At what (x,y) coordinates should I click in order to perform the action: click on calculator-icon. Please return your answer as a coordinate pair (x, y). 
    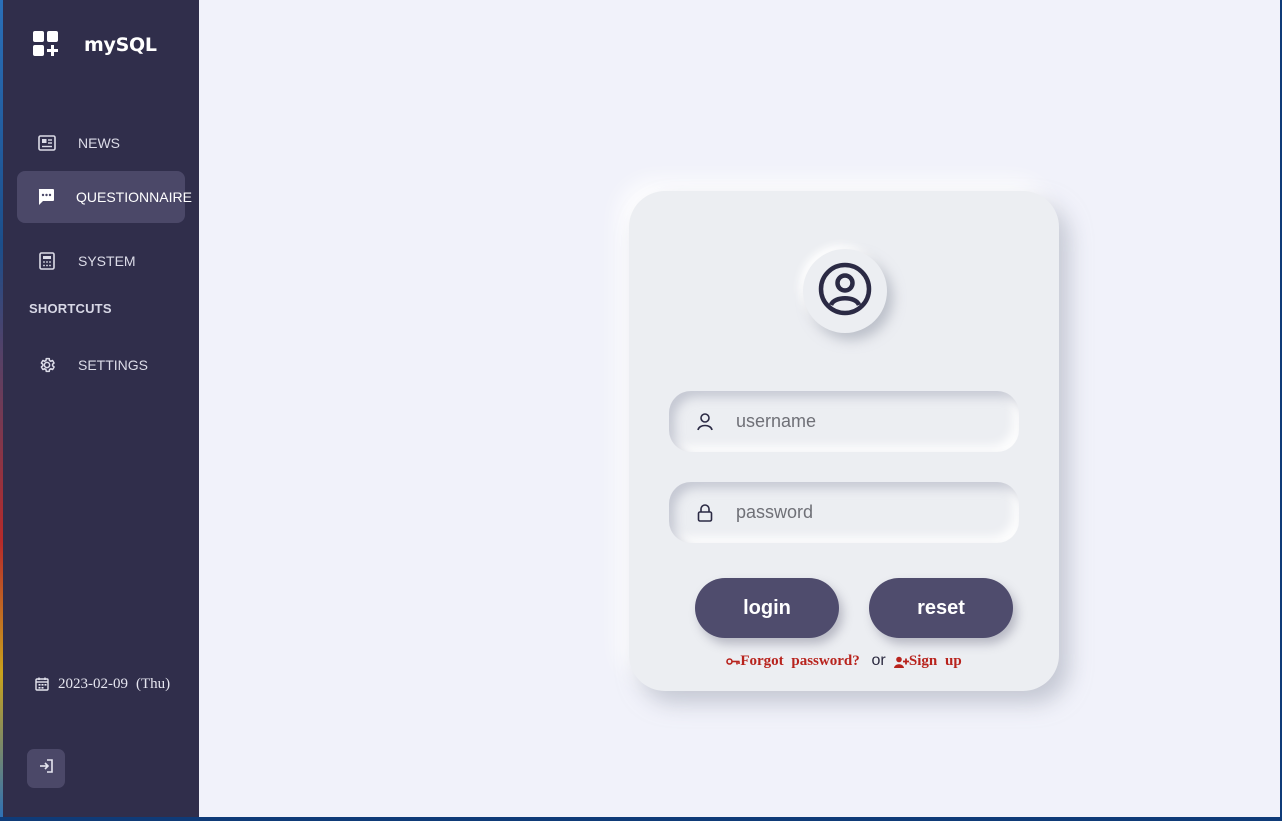
    Looking at the image, I should click on (47, 261).